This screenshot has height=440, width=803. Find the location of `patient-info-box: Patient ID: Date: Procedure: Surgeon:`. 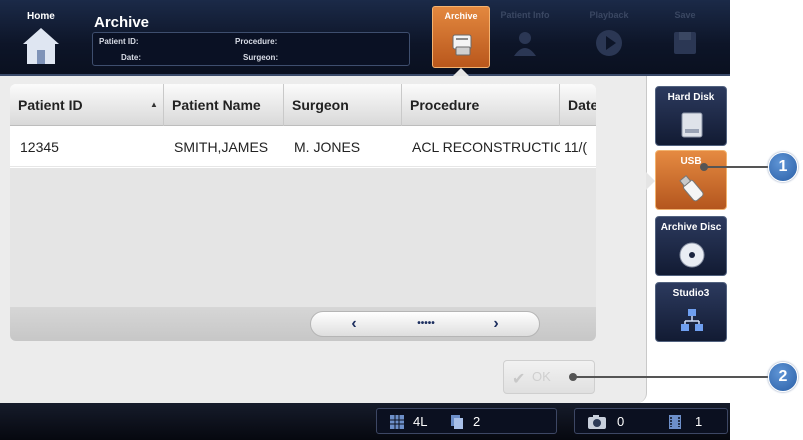

patient-info-box: Patient ID: Date: Procedure: Surgeon: is located at coordinates (251, 49).